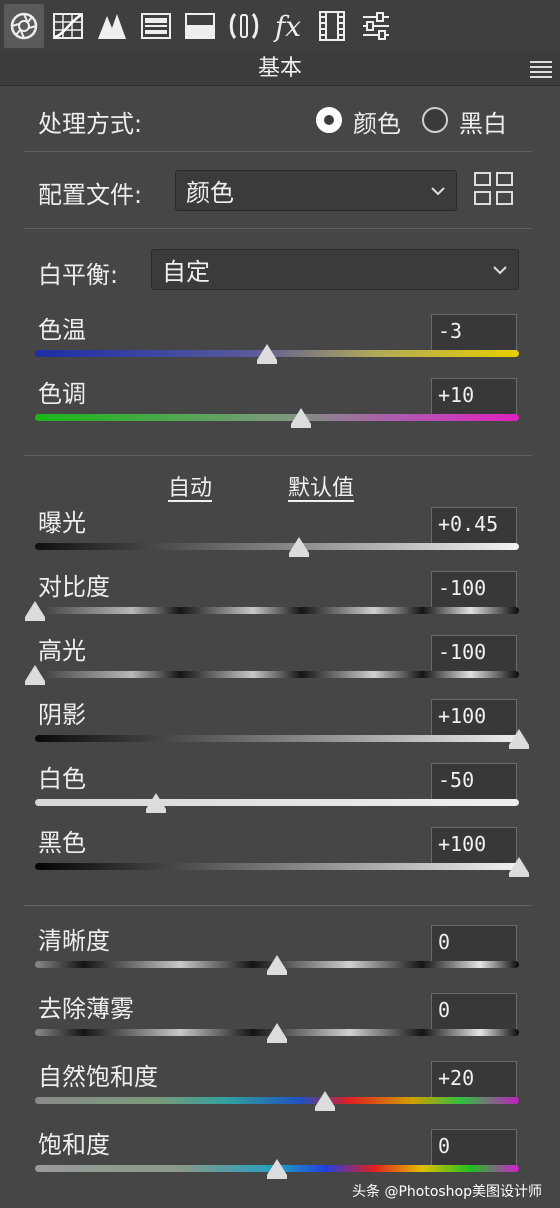 The width and height of the screenshot is (560, 1208). I want to click on treatment-bw-radio, so click(435, 120).